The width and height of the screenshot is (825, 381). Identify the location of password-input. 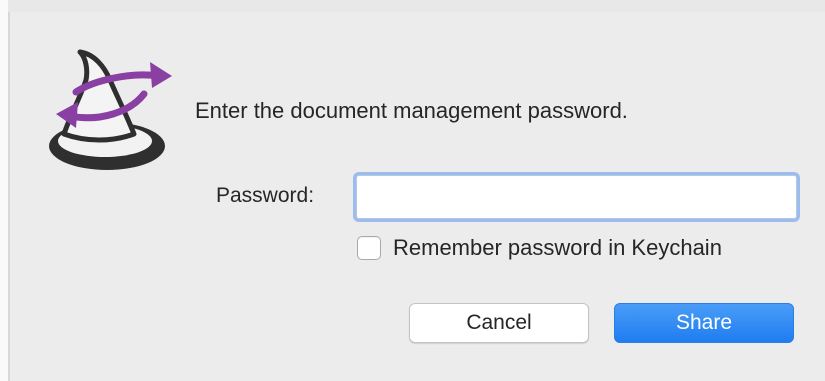
(576, 197).